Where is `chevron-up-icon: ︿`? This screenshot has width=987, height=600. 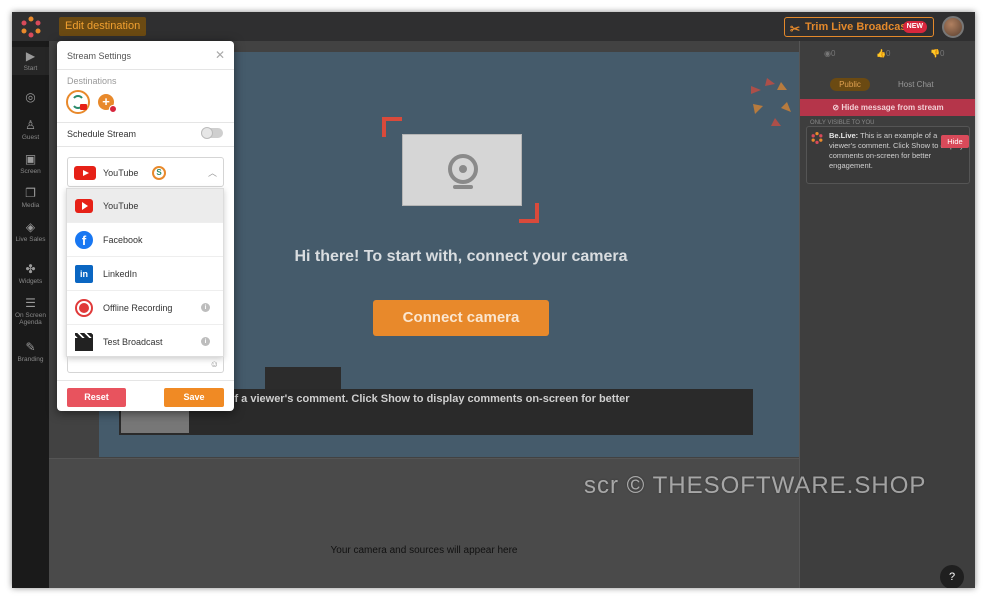 chevron-up-icon: ︿ is located at coordinates (213, 173).